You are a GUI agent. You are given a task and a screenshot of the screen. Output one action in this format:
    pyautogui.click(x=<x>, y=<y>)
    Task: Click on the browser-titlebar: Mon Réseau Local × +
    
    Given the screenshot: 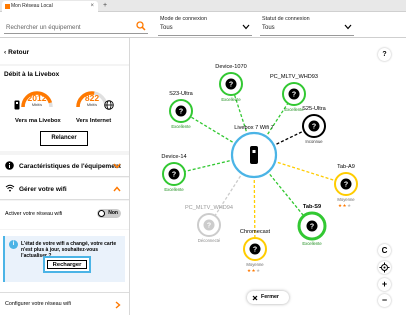 What is the action you would take?
    pyautogui.click(x=203, y=6)
    